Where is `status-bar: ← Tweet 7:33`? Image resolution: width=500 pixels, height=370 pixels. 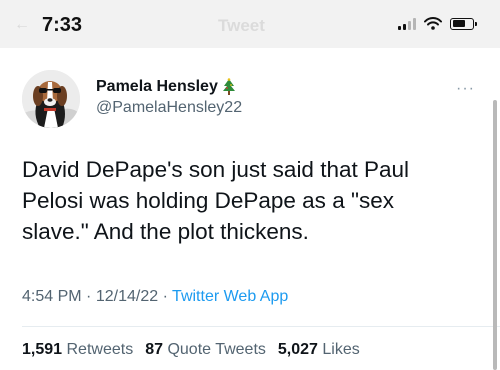
status-bar: ← Tweet 7:33 is located at coordinates (250, 24).